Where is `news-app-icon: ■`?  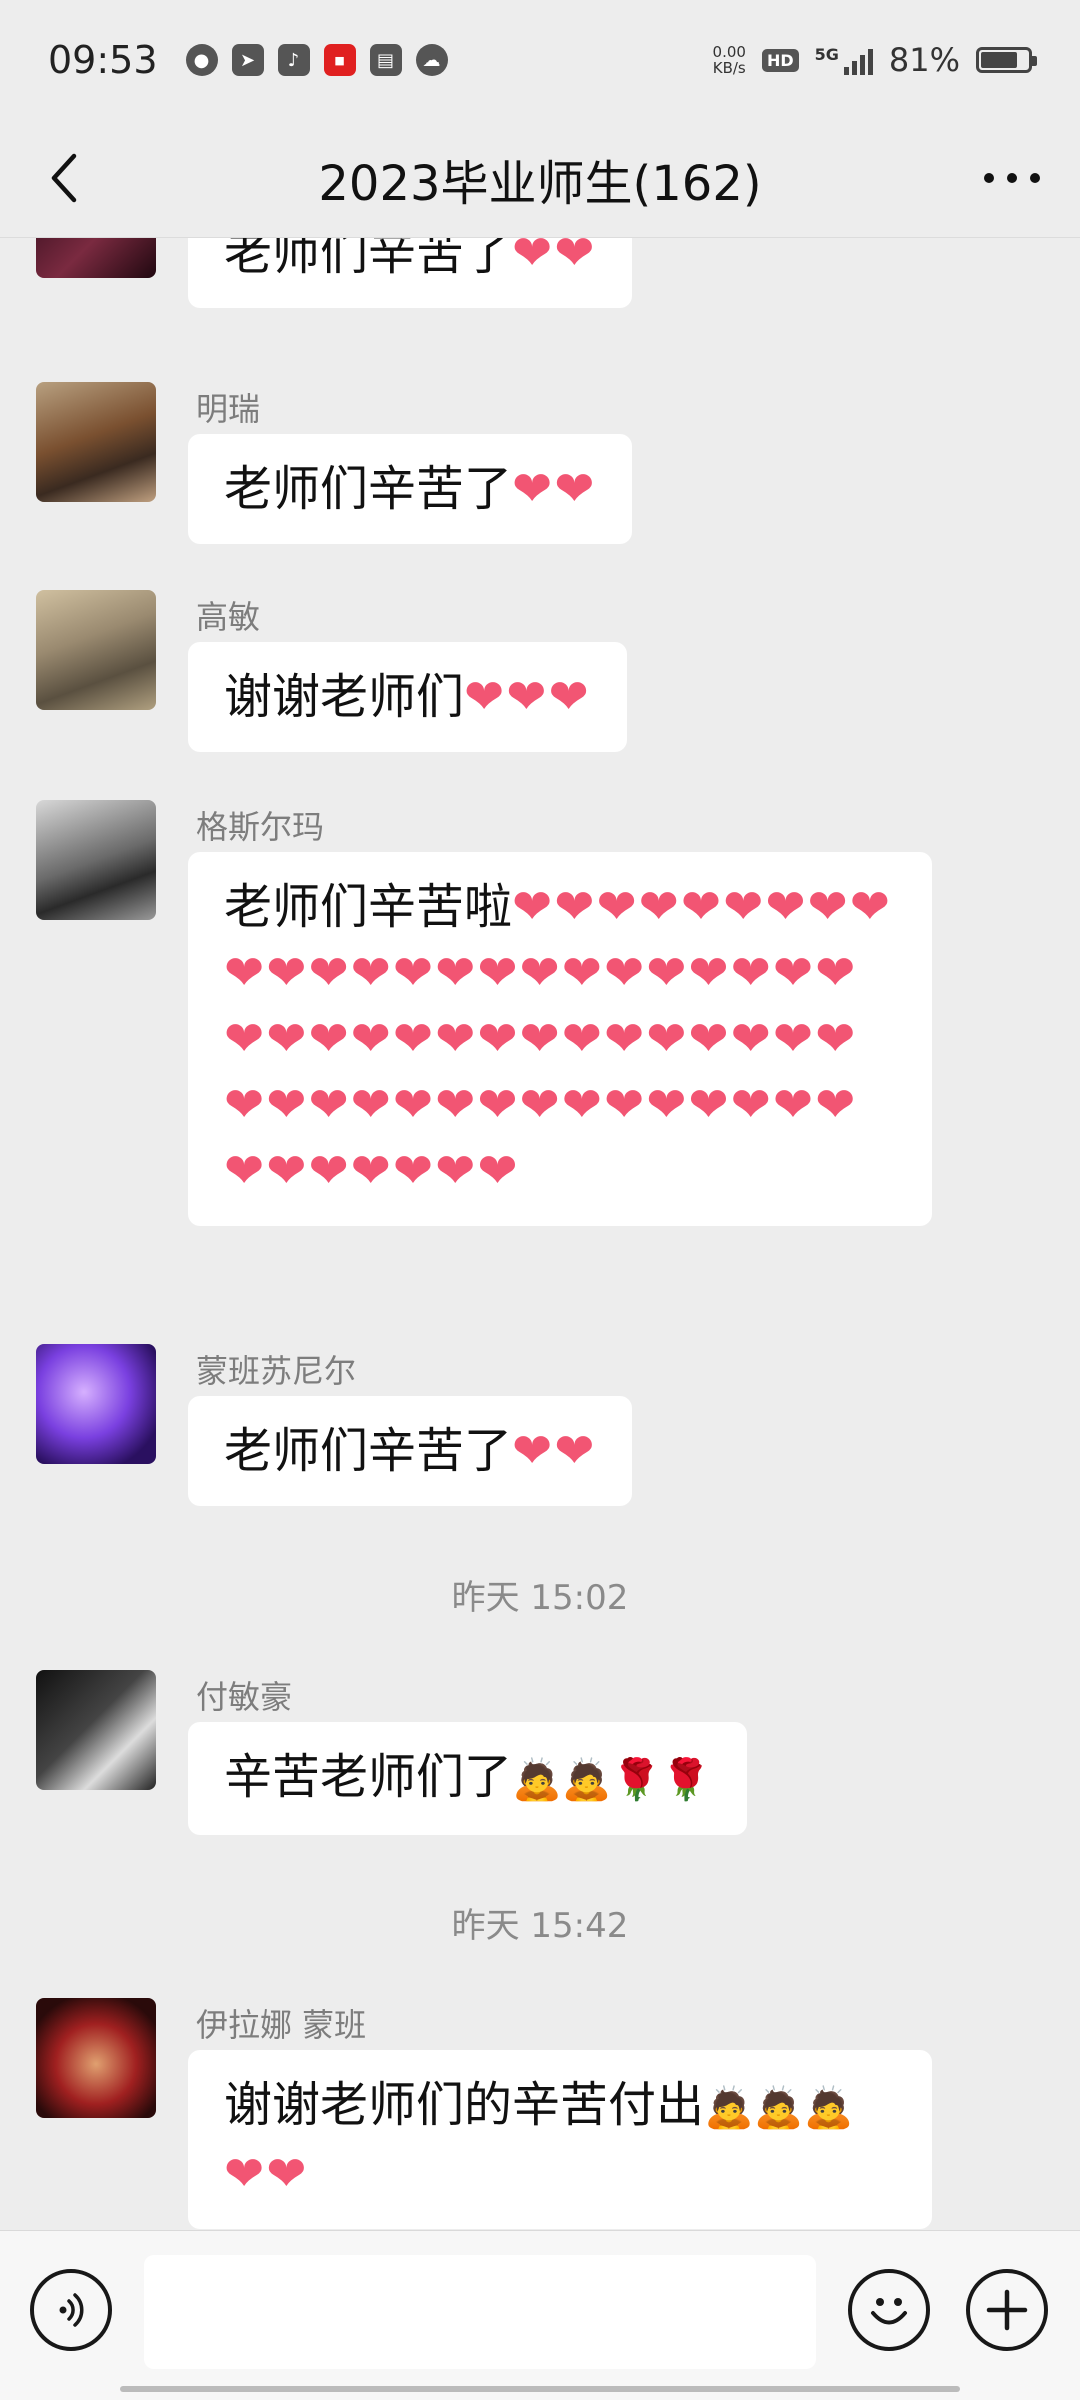 news-app-icon: ■ is located at coordinates (339, 60).